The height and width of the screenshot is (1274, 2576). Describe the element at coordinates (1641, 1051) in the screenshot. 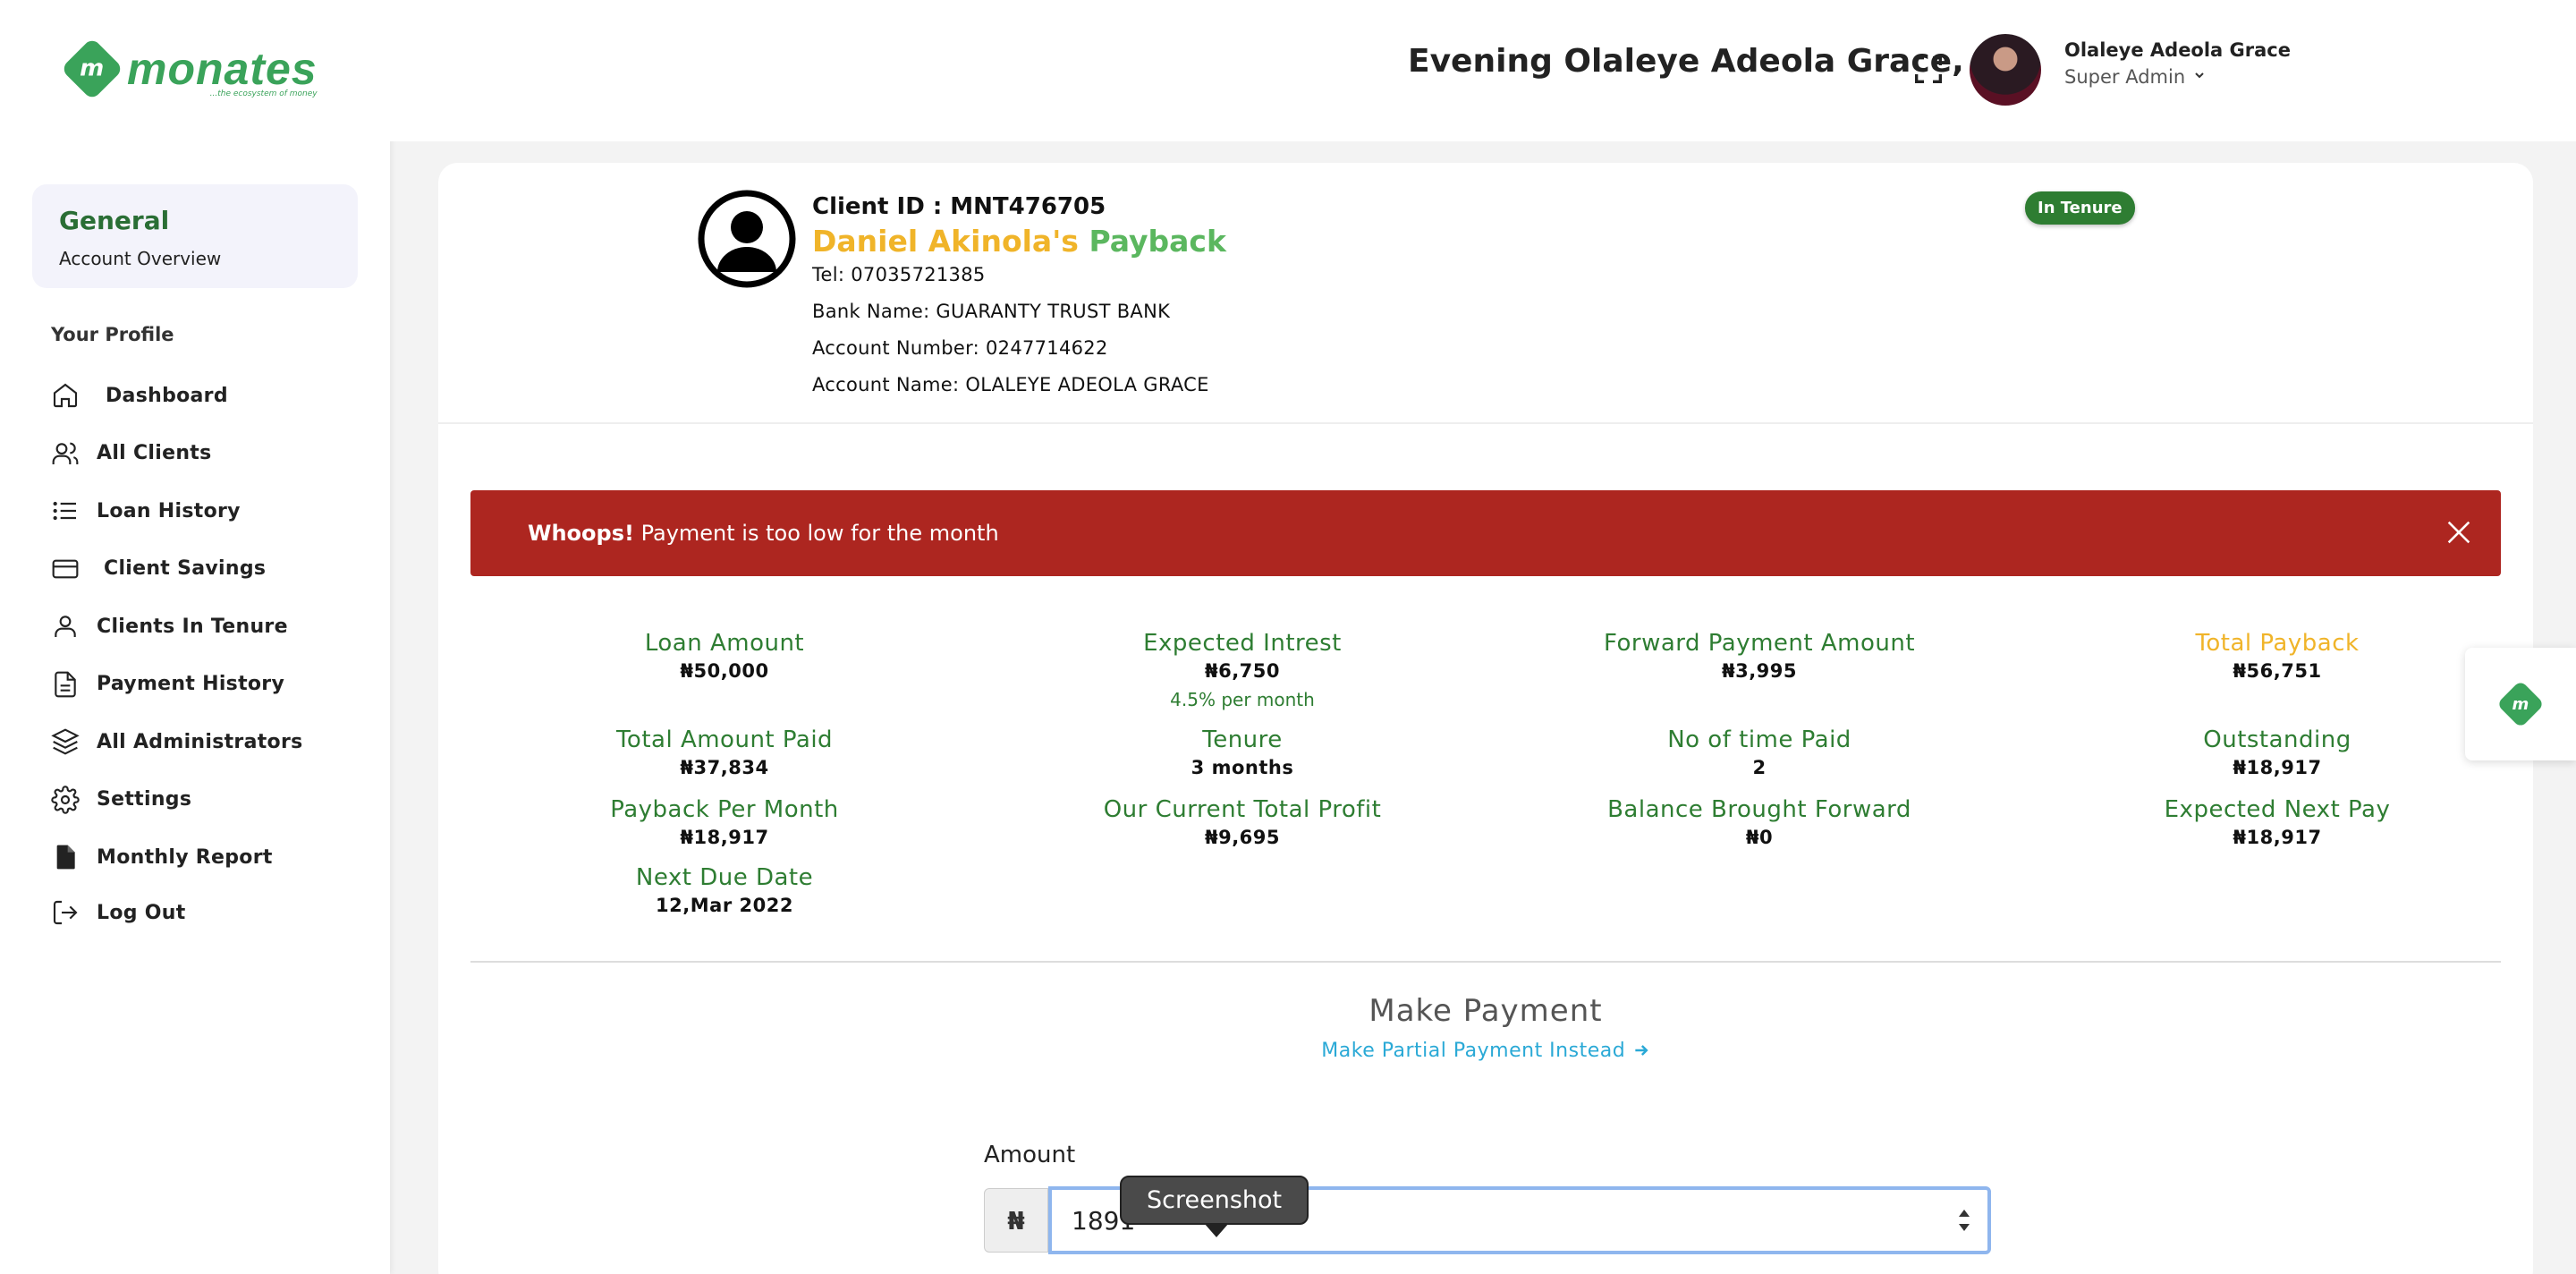

I see `arrow-right-icon` at that location.